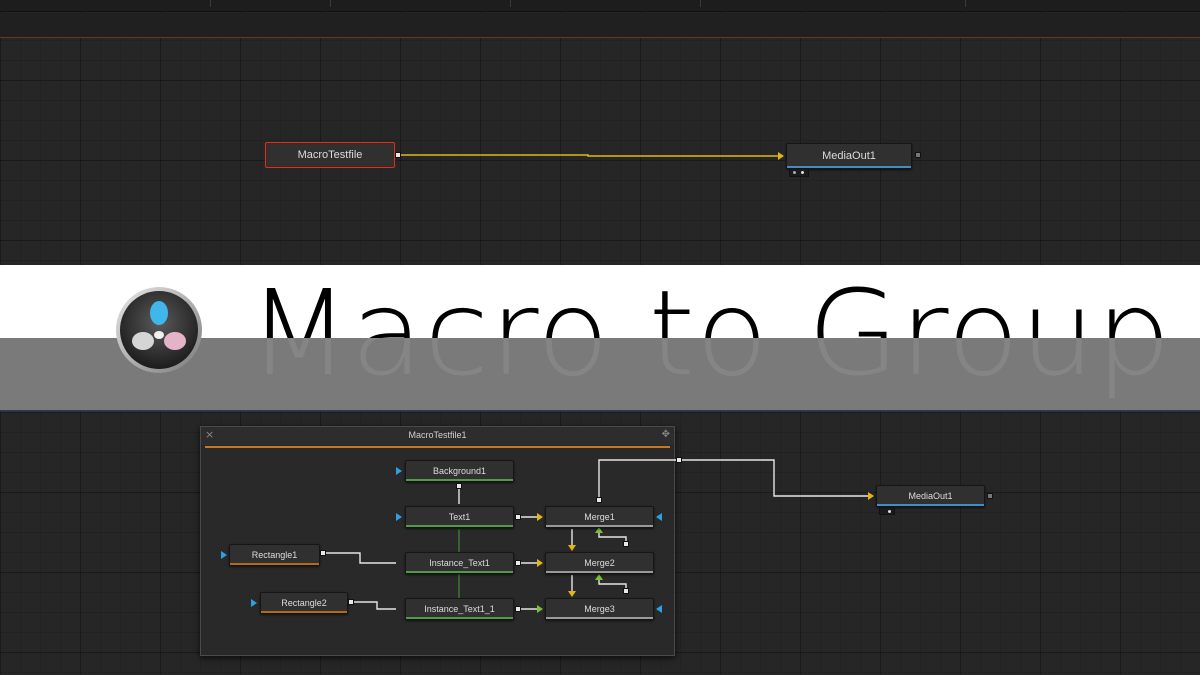 The image size is (1200, 675). I want to click on node-background1: Background1, so click(459, 471).